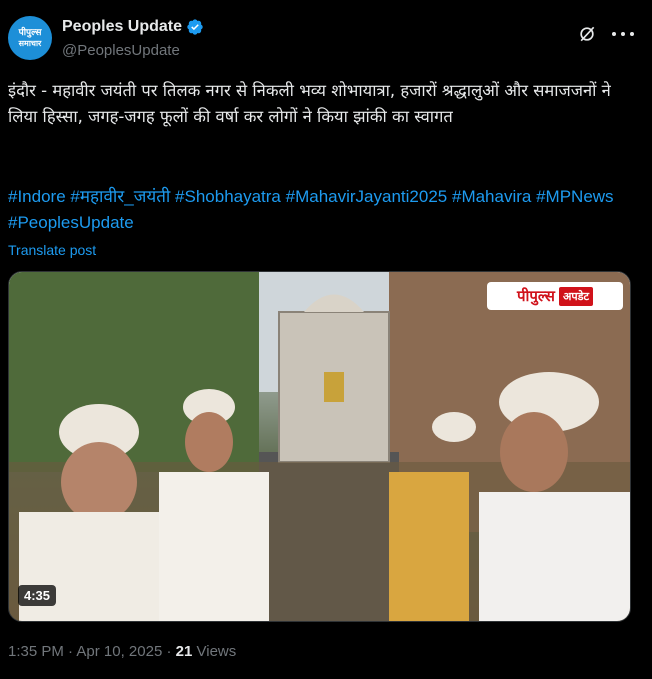  What do you see at coordinates (491, 196) in the screenshot?
I see `hashtag: #Mahavira` at bounding box center [491, 196].